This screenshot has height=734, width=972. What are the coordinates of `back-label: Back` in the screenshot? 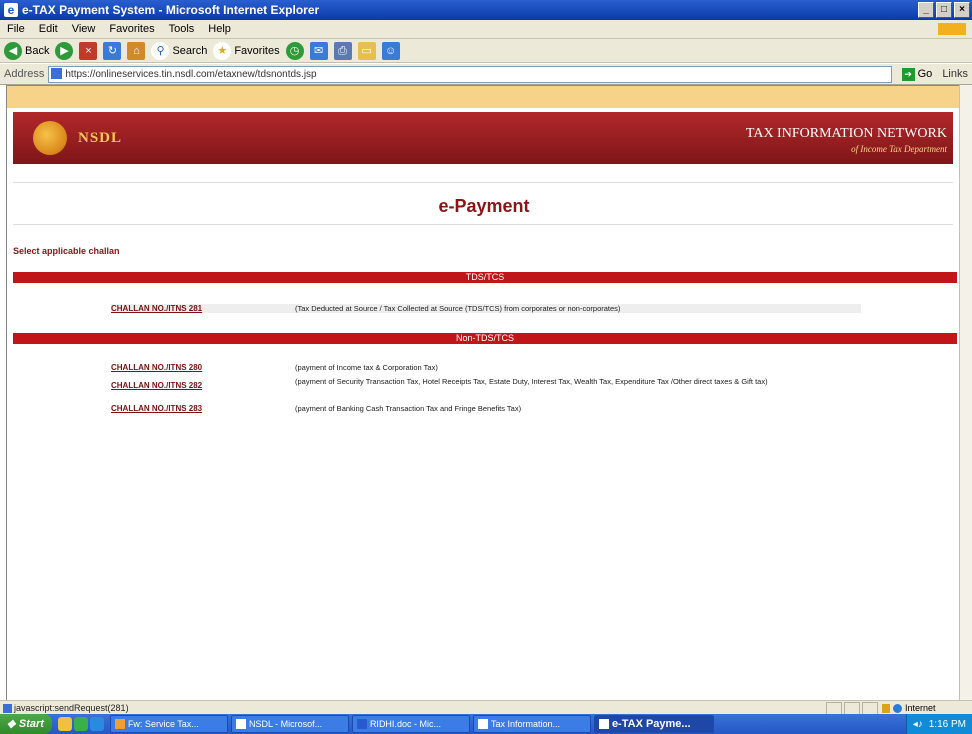 It's located at (37, 50).